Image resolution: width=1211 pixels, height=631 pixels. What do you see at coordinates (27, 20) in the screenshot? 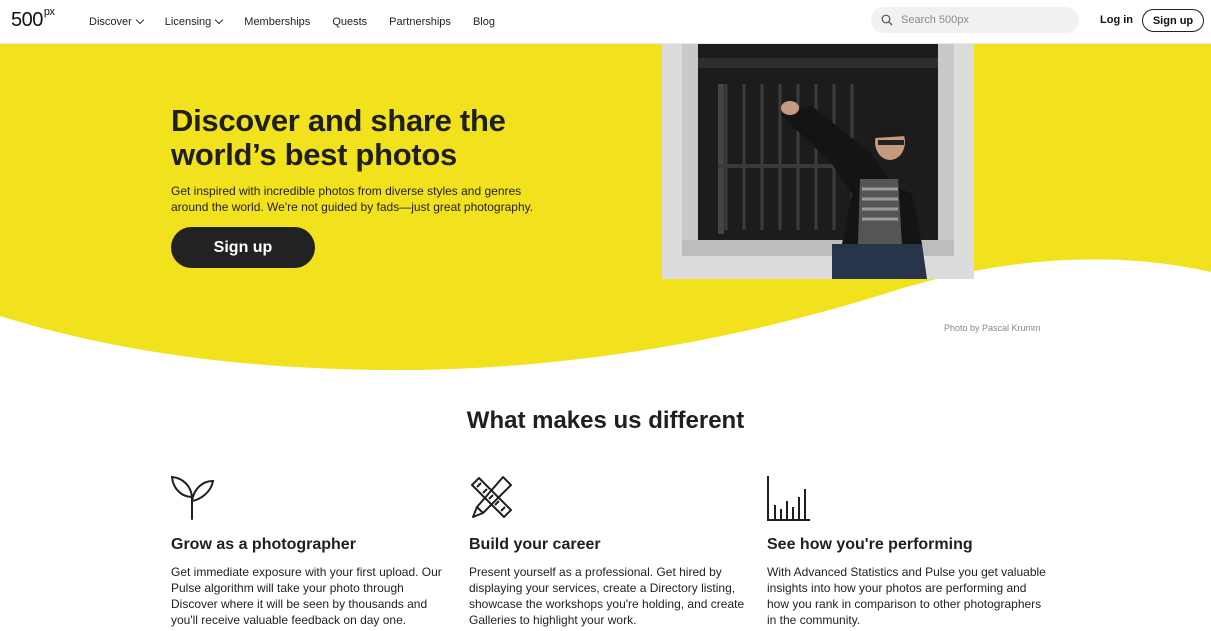
I see `logo-text: 500` at bounding box center [27, 20].